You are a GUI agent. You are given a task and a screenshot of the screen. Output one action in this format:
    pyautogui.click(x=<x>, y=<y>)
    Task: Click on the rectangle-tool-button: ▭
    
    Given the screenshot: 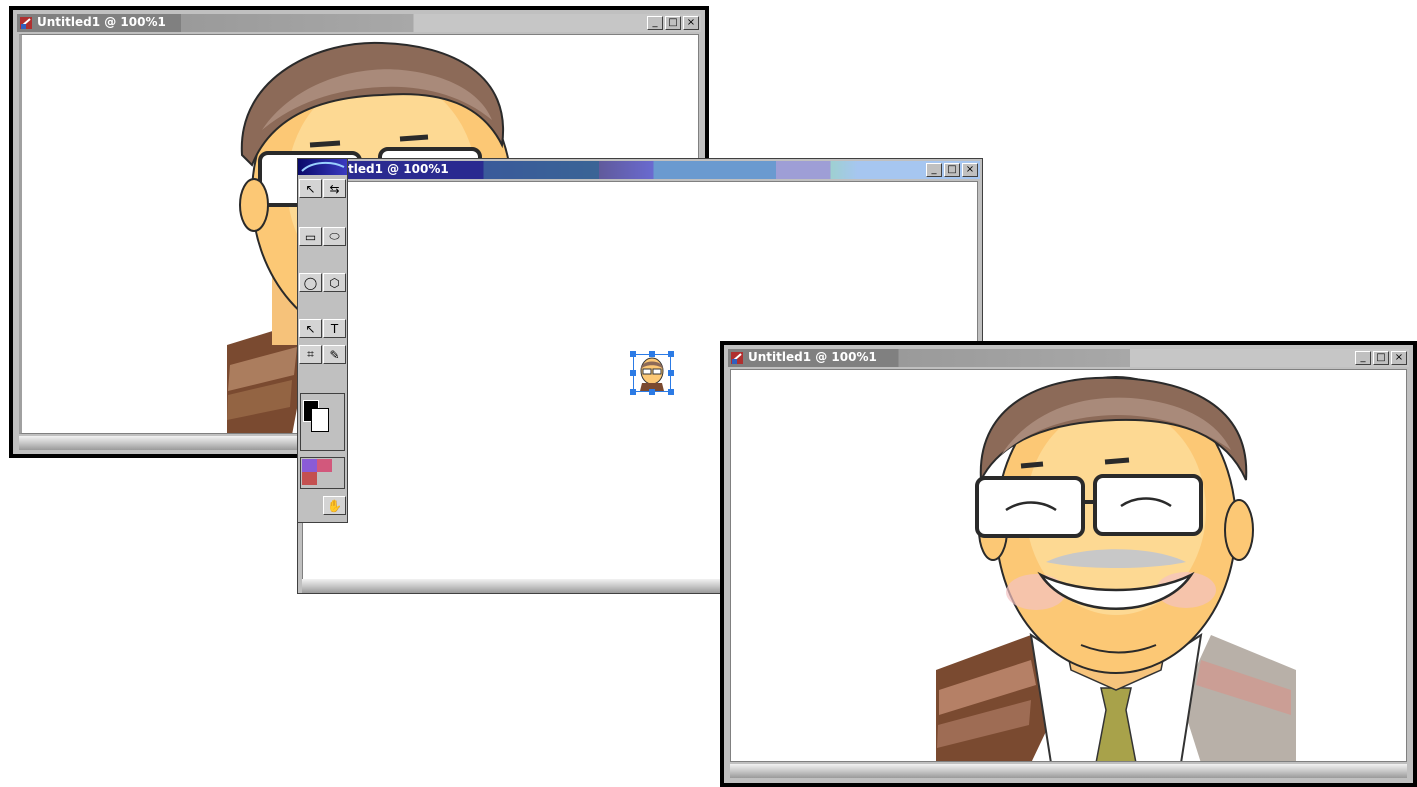 What is the action you would take?
    pyautogui.click(x=310, y=236)
    